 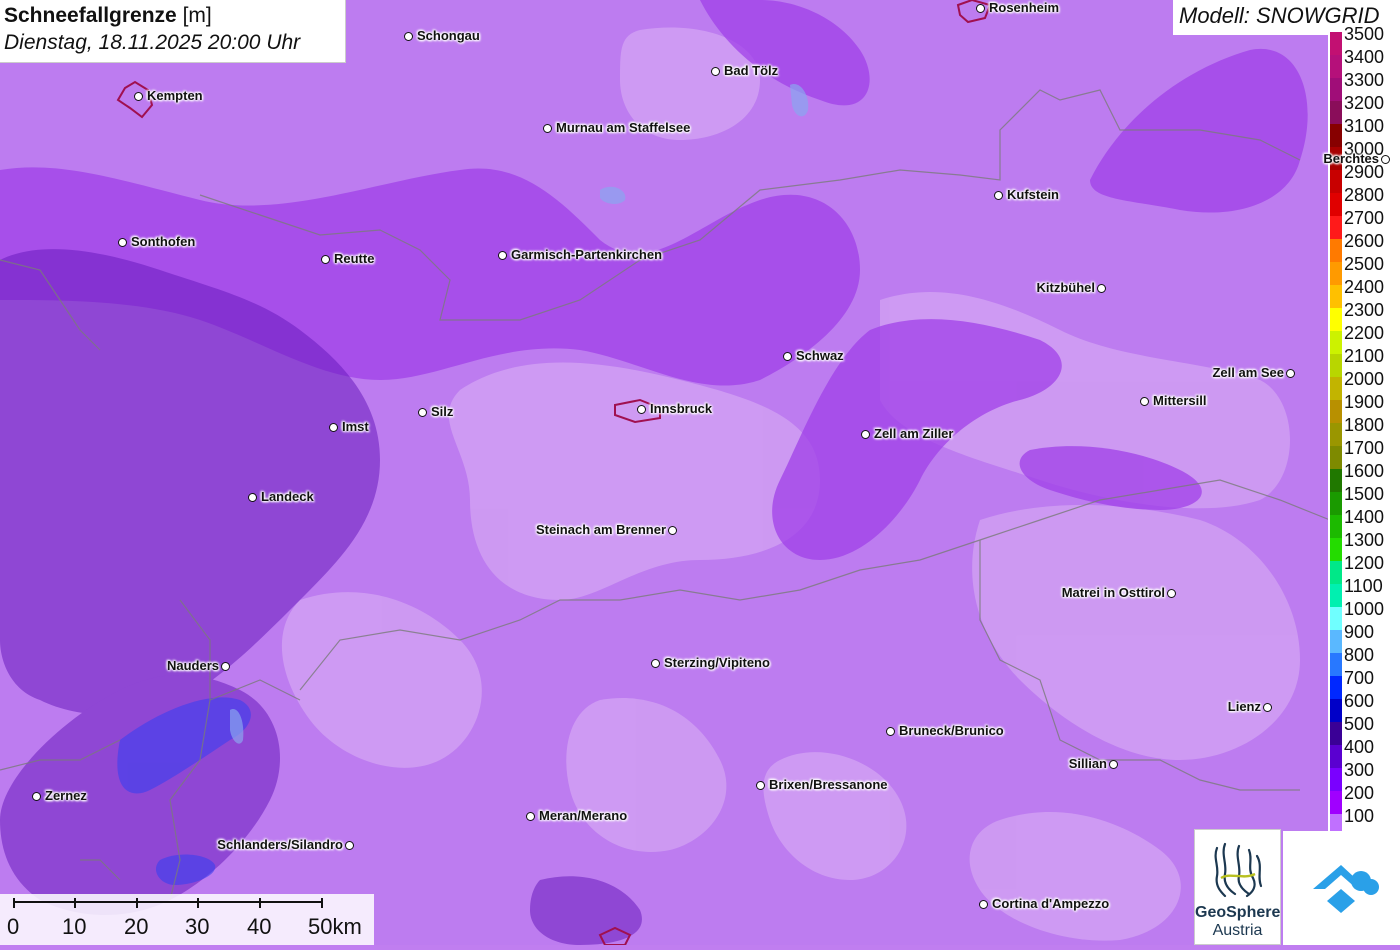 I want to click on city-label: Matrei in Osttirol, so click(x=1113, y=592).